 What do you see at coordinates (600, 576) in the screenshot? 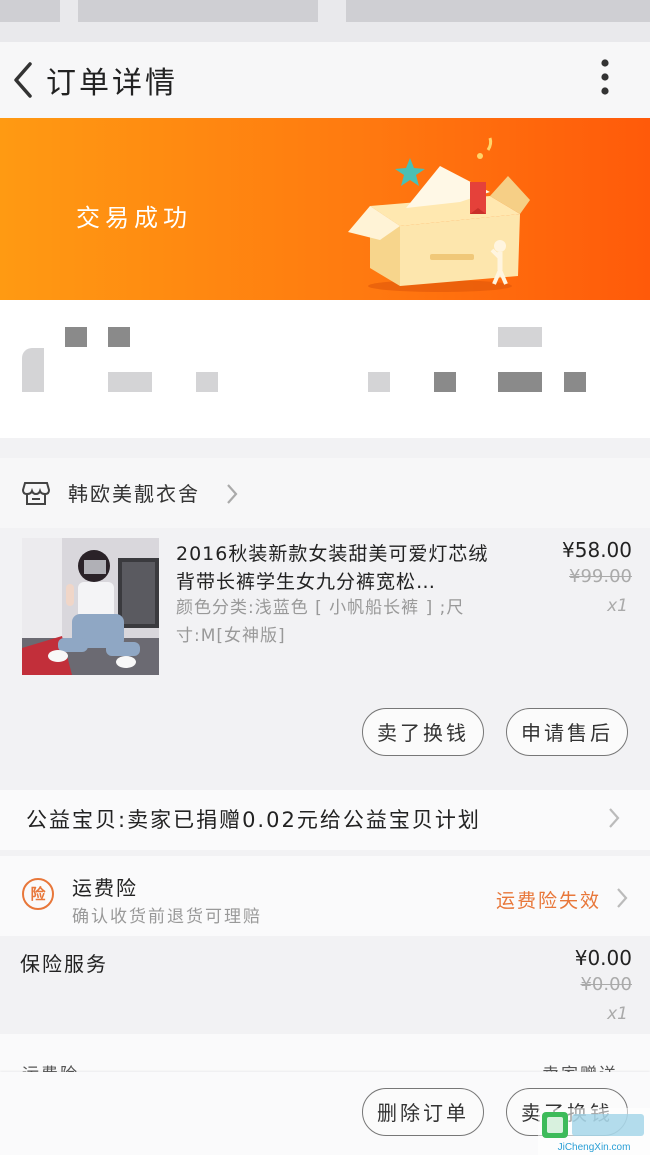
I see `product-original-price: ¥99.00` at bounding box center [600, 576].